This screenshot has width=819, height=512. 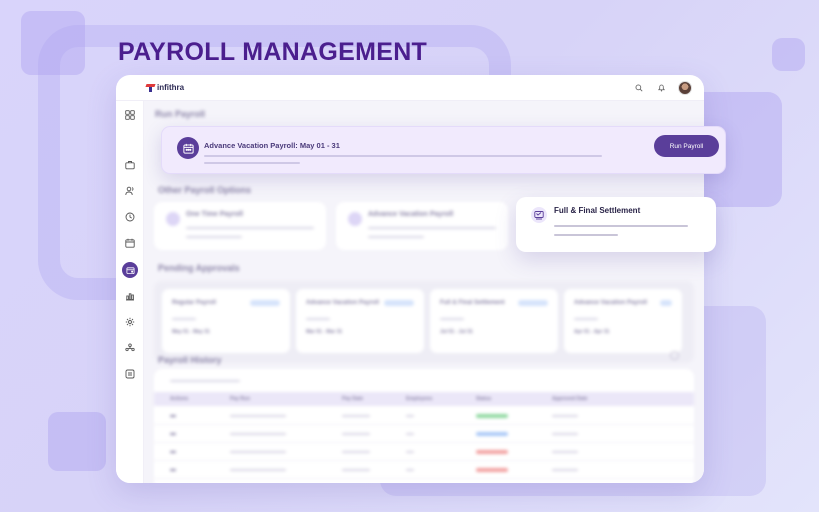 What do you see at coordinates (173, 219) in the screenshot?
I see `one-time-icon` at bounding box center [173, 219].